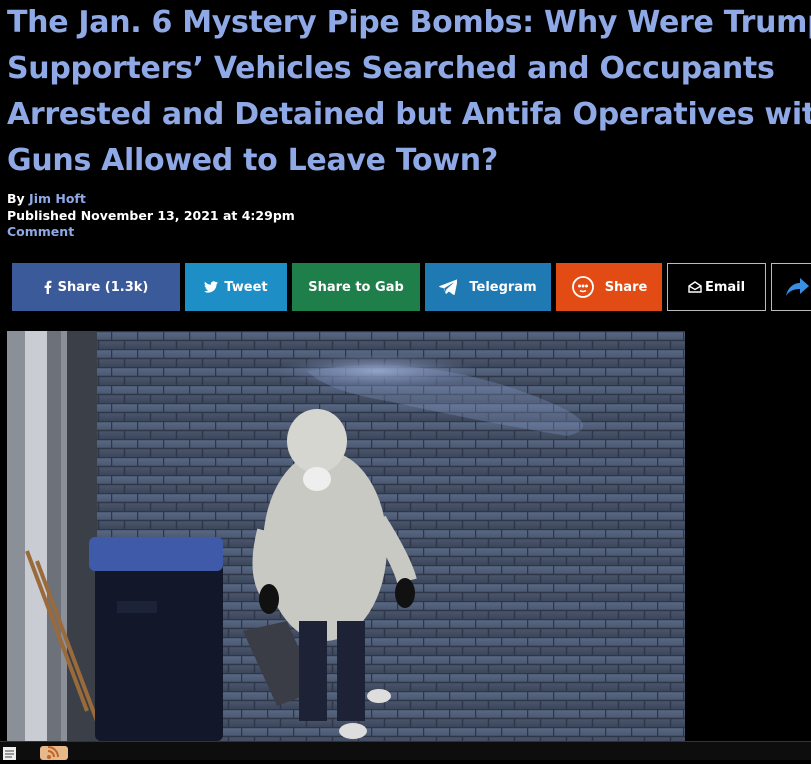 The width and height of the screenshot is (811, 764). I want to click on facebook-share-button: Share (1.3k), so click(96, 287).